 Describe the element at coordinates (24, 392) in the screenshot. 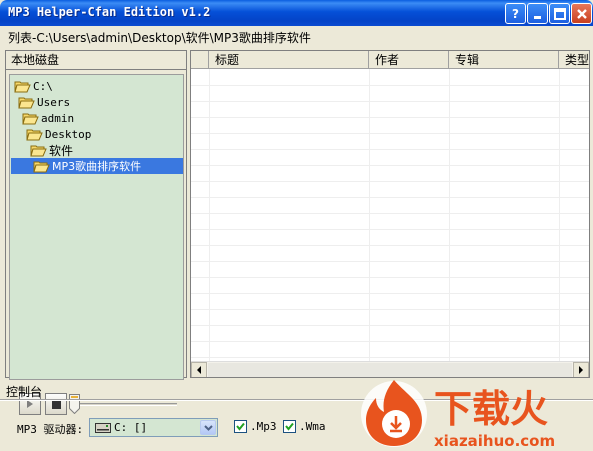

I see `console-title: 控制台` at that location.